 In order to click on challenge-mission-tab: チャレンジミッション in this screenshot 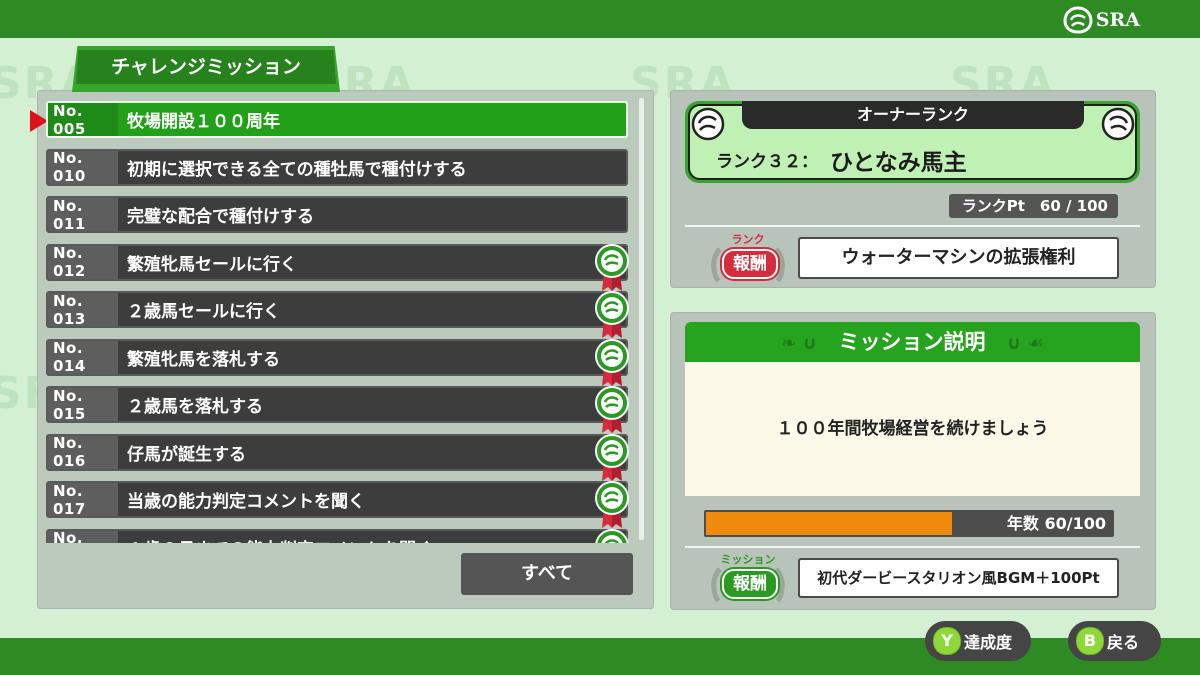, I will do `click(206, 69)`.